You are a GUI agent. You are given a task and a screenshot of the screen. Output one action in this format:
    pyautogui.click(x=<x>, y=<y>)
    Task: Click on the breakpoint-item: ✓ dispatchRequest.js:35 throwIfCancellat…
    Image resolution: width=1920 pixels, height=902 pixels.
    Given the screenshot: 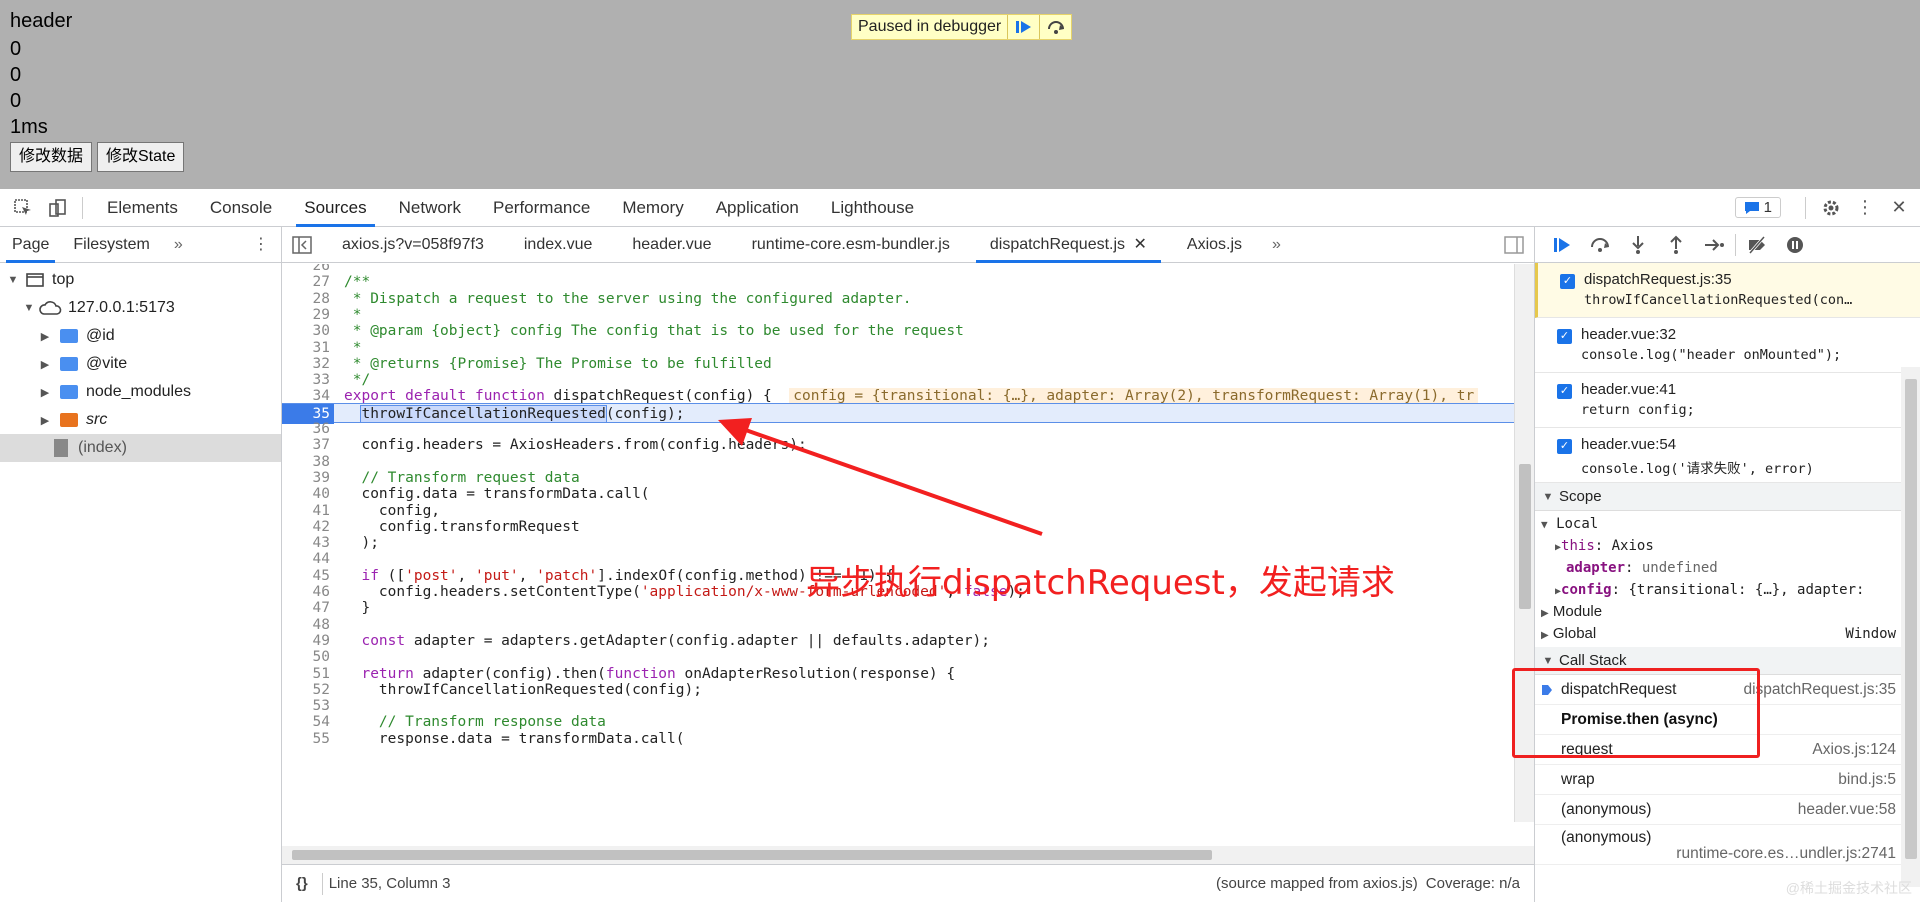 What is the action you would take?
    pyautogui.click(x=1727, y=290)
    